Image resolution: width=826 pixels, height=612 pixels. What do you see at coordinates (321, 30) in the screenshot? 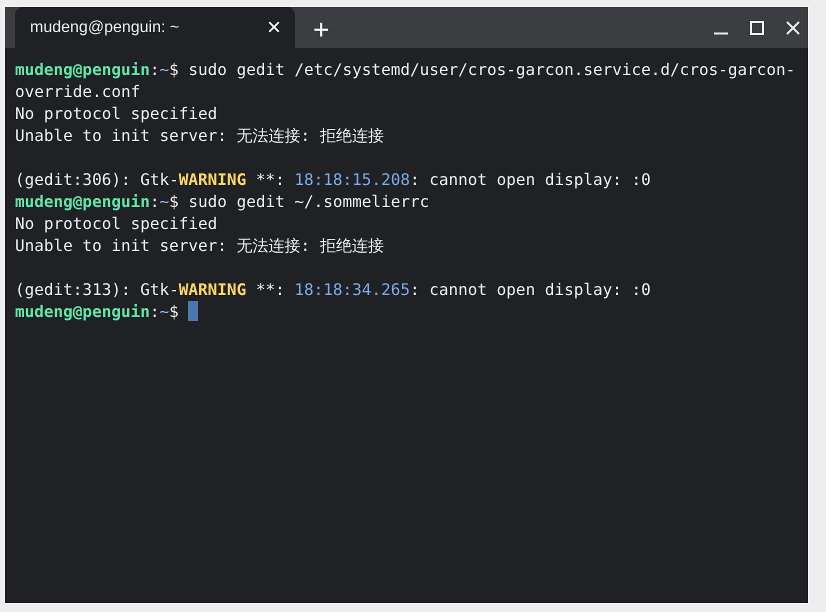
I see `new-tab-button: +` at bounding box center [321, 30].